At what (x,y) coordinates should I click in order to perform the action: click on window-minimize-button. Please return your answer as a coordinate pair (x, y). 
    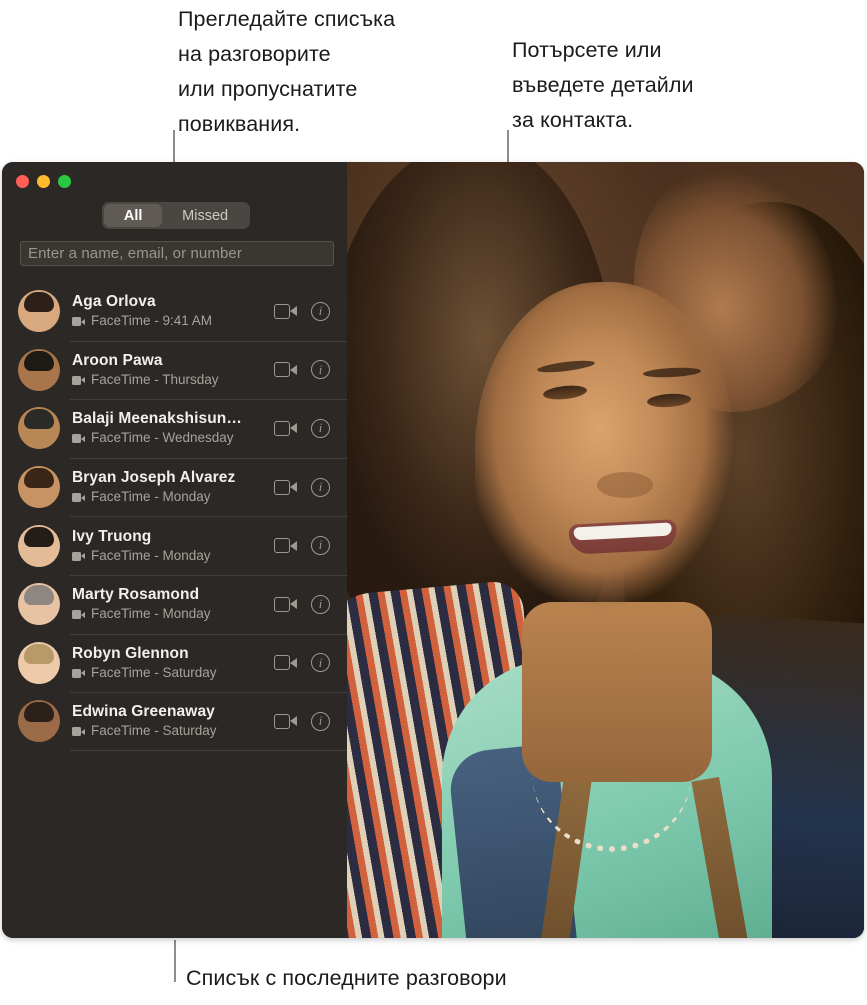
    Looking at the image, I should click on (43, 181).